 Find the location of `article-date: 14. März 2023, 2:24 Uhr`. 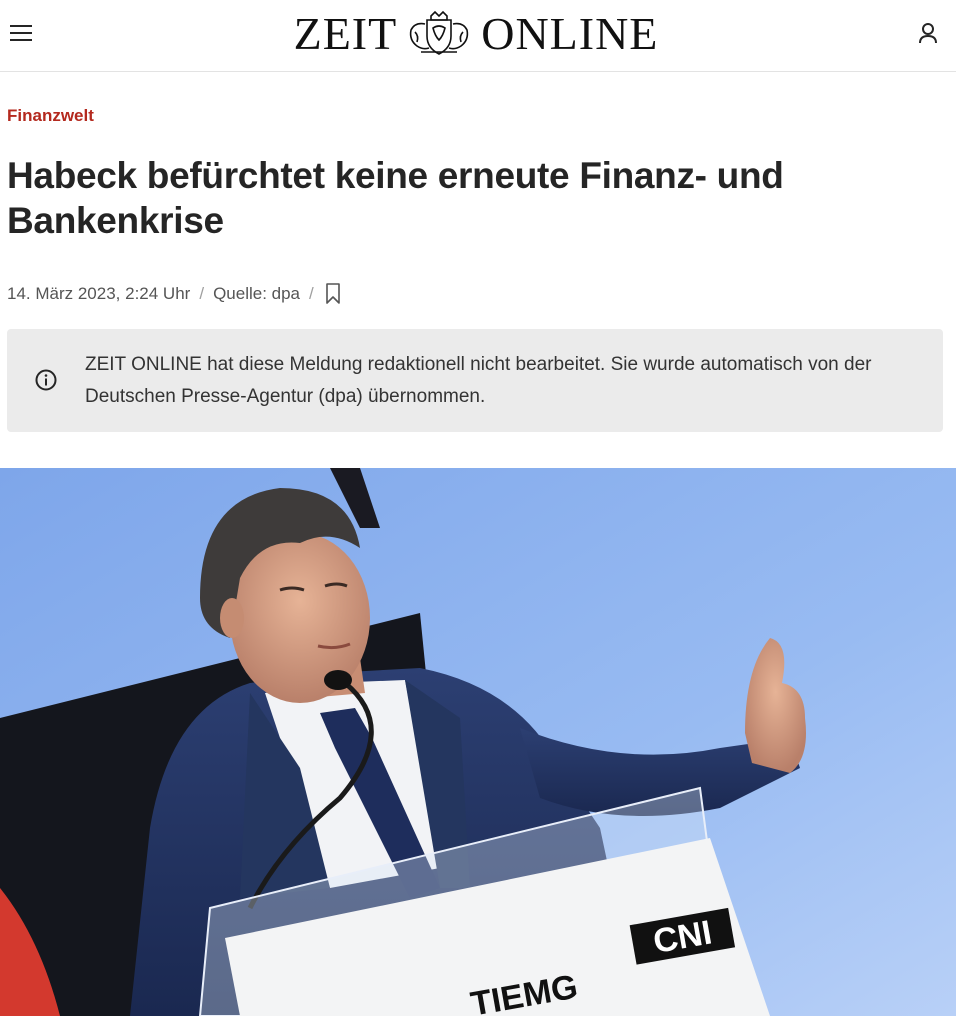

article-date: 14. März 2023, 2:24 Uhr is located at coordinates (99, 293).